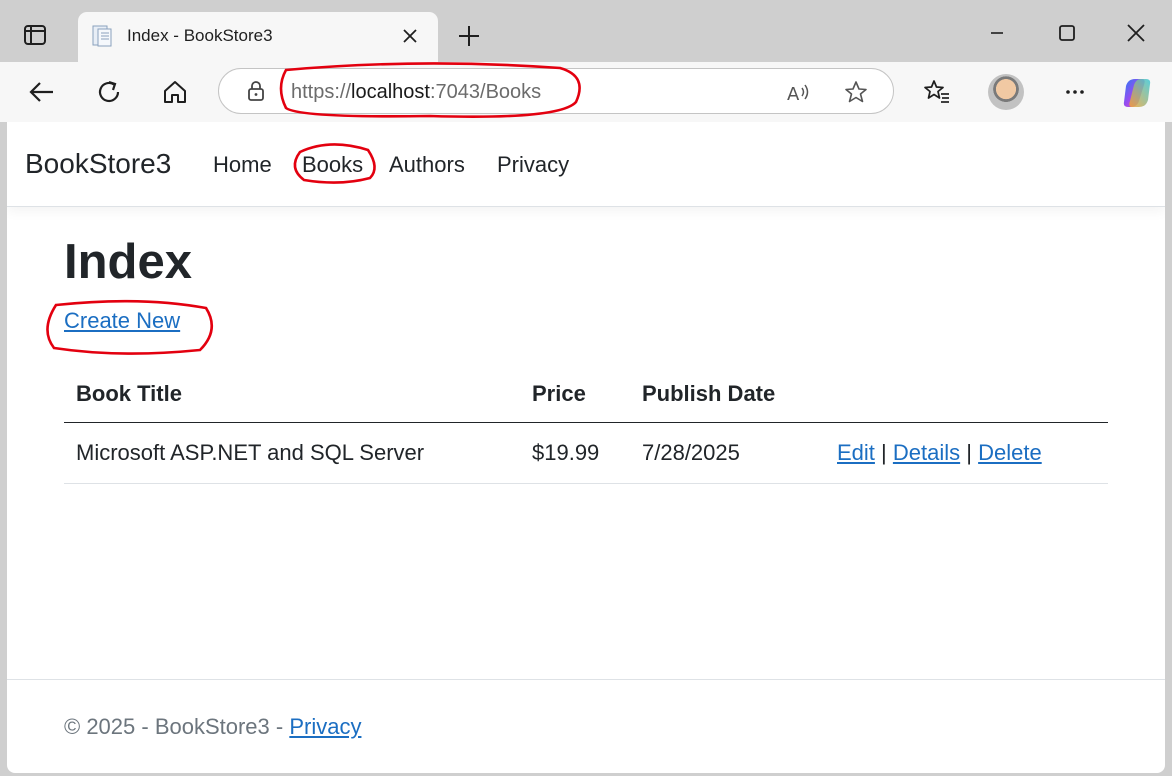 The width and height of the screenshot is (1172, 776). What do you see at coordinates (997, 33) in the screenshot?
I see `minimize-icon` at bounding box center [997, 33].